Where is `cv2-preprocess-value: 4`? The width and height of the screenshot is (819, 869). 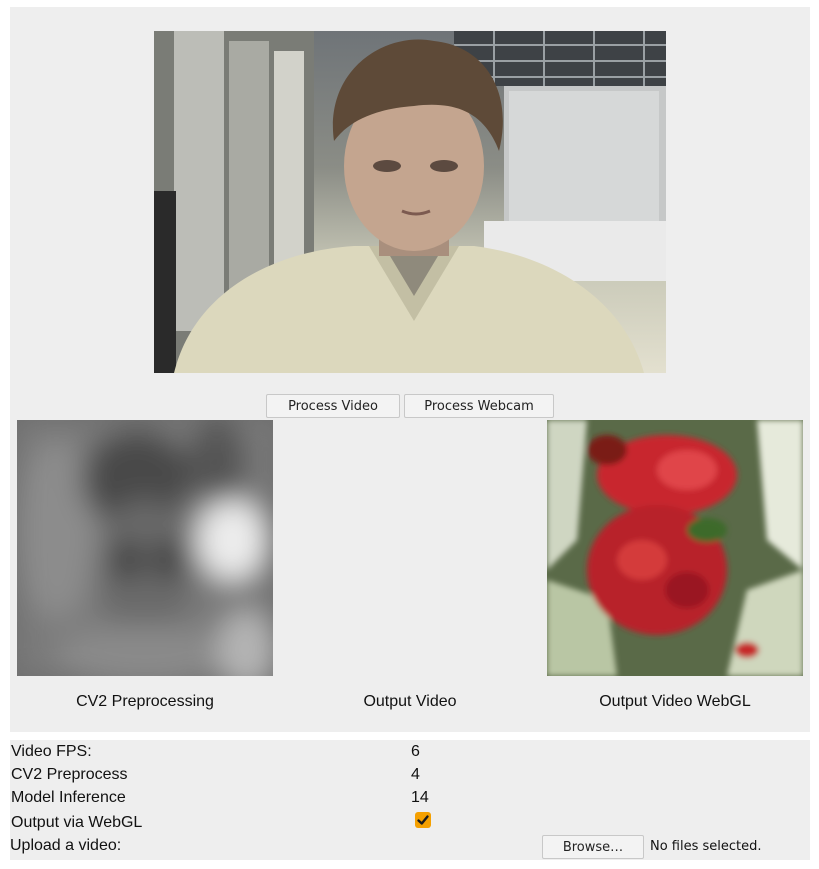 cv2-preprocess-value: 4 is located at coordinates (415, 774).